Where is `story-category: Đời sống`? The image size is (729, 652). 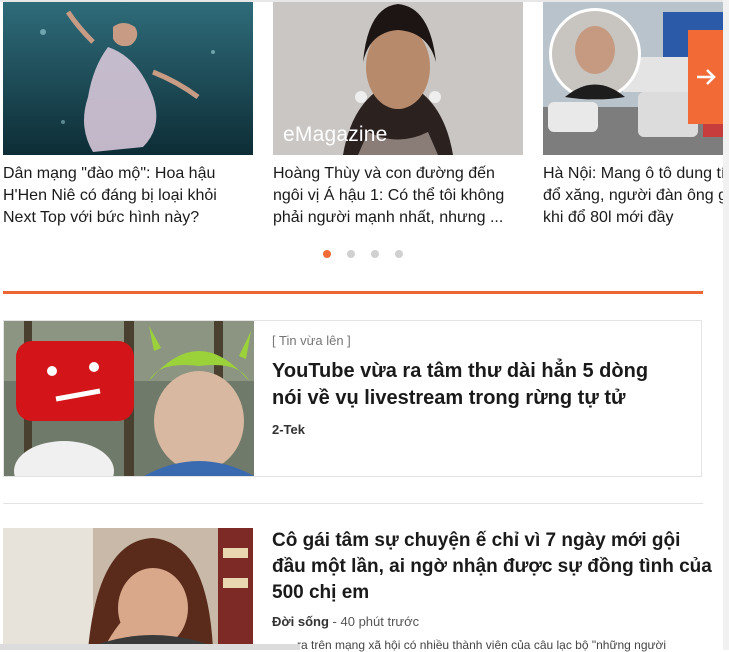 story-category: Đời sống is located at coordinates (300, 621).